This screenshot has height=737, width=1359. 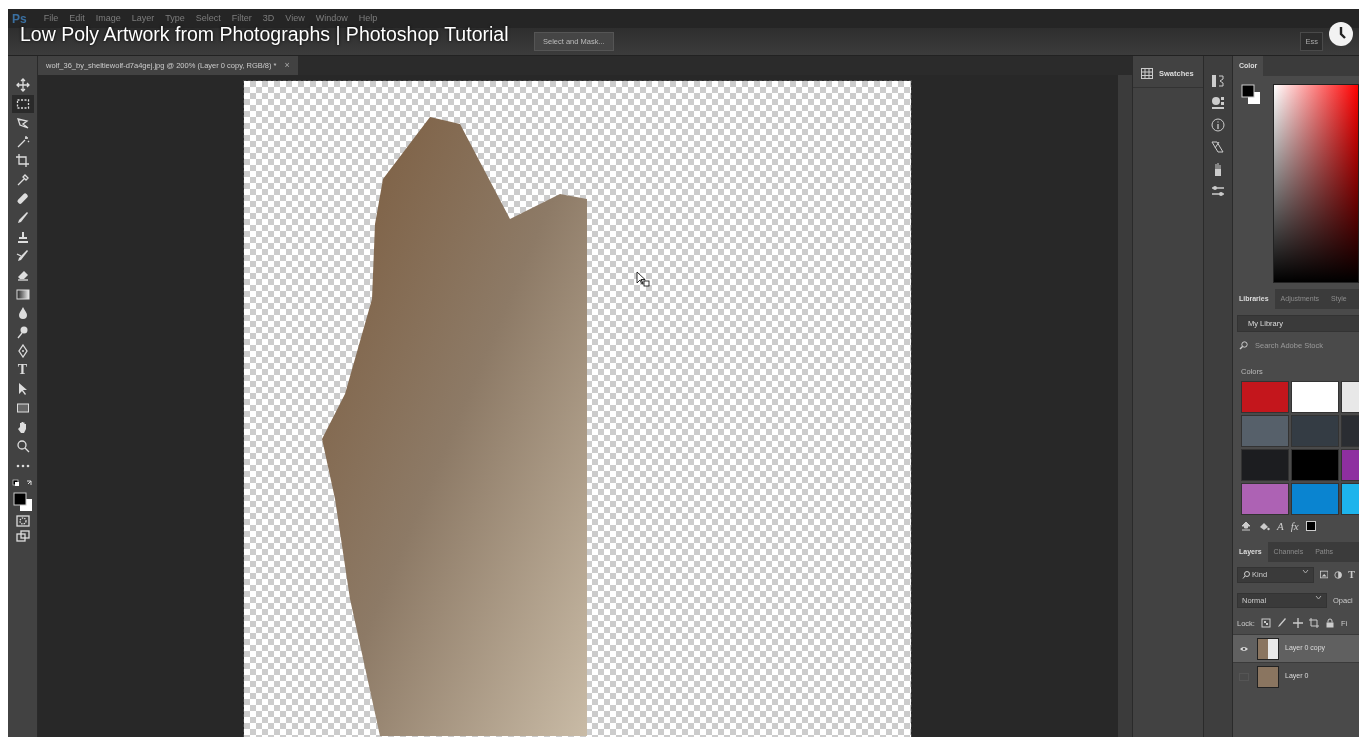 I want to click on marquee-tool-button, so click(x=22, y=104).